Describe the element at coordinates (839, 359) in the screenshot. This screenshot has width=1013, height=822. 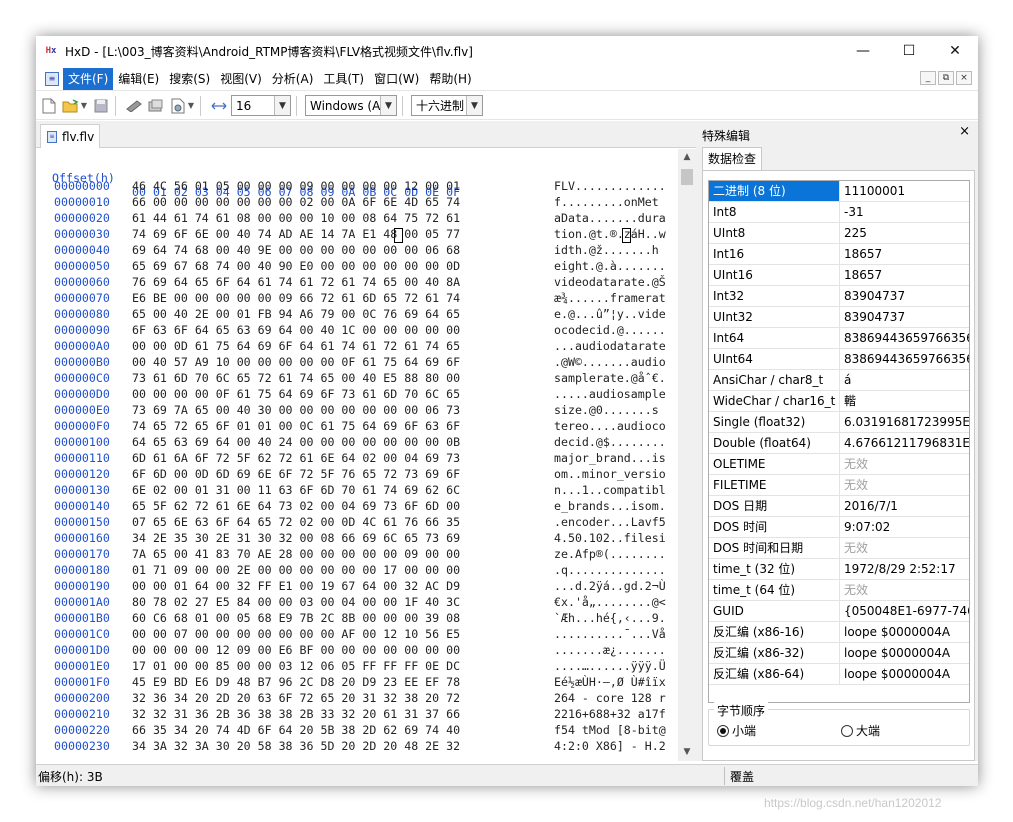
I see `inspector-row: UInt64 838694436597663561` at that location.